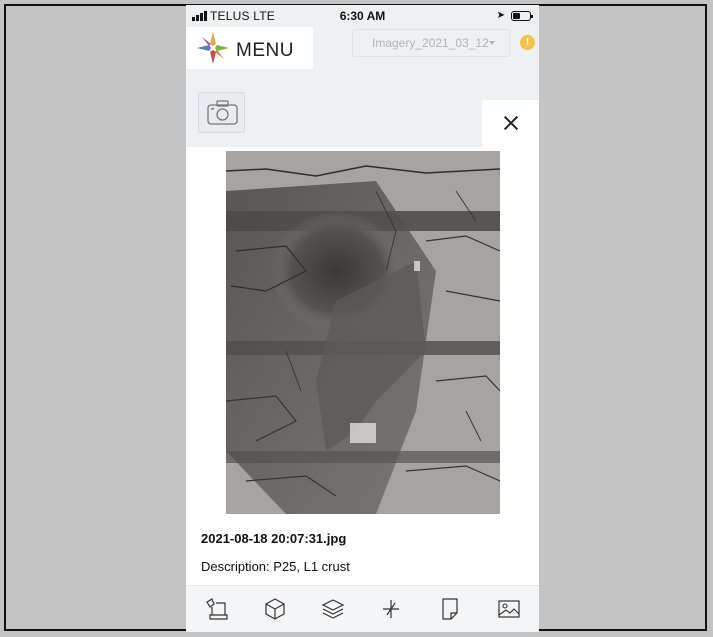  What do you see at coordinates (275, 609) in the screenshot?
I see `cube-icon` at bounding box center [275, 609].